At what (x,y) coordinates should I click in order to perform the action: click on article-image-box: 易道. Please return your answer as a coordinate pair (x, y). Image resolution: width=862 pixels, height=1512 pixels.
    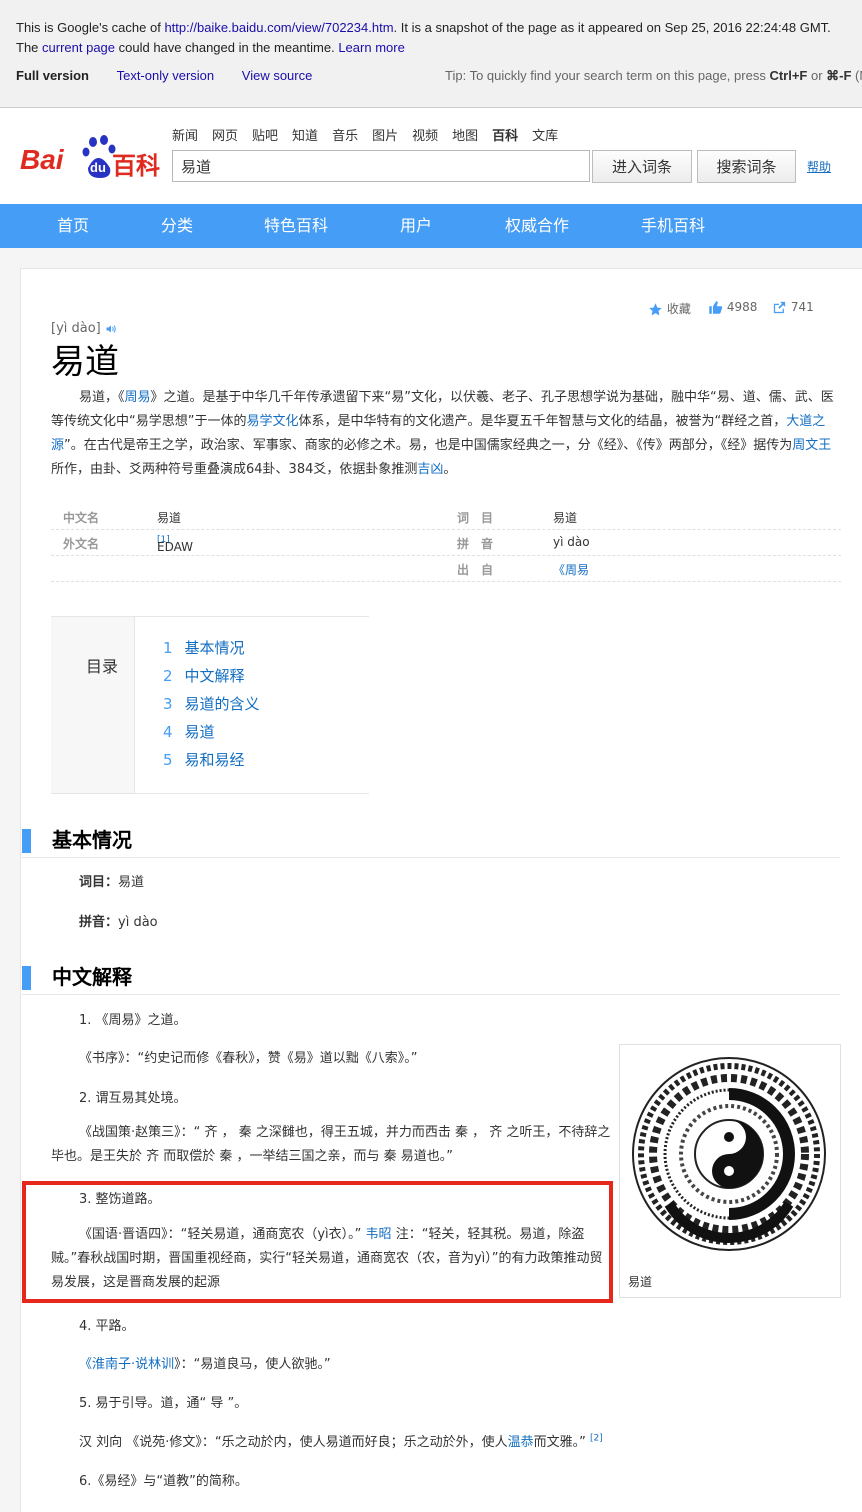
    Looking at the image, I should click on (730, 1171).